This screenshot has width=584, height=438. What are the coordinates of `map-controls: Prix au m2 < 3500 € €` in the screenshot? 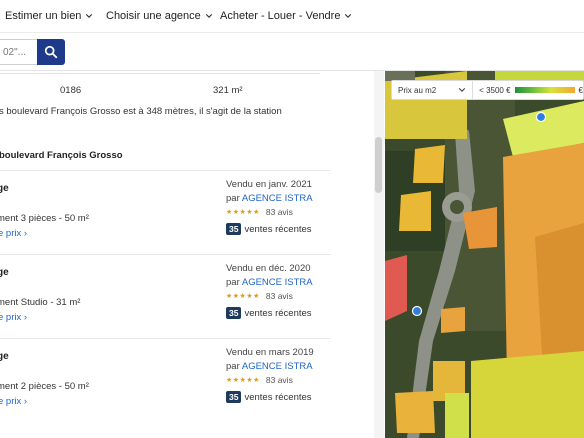 It's located at (487, 90).